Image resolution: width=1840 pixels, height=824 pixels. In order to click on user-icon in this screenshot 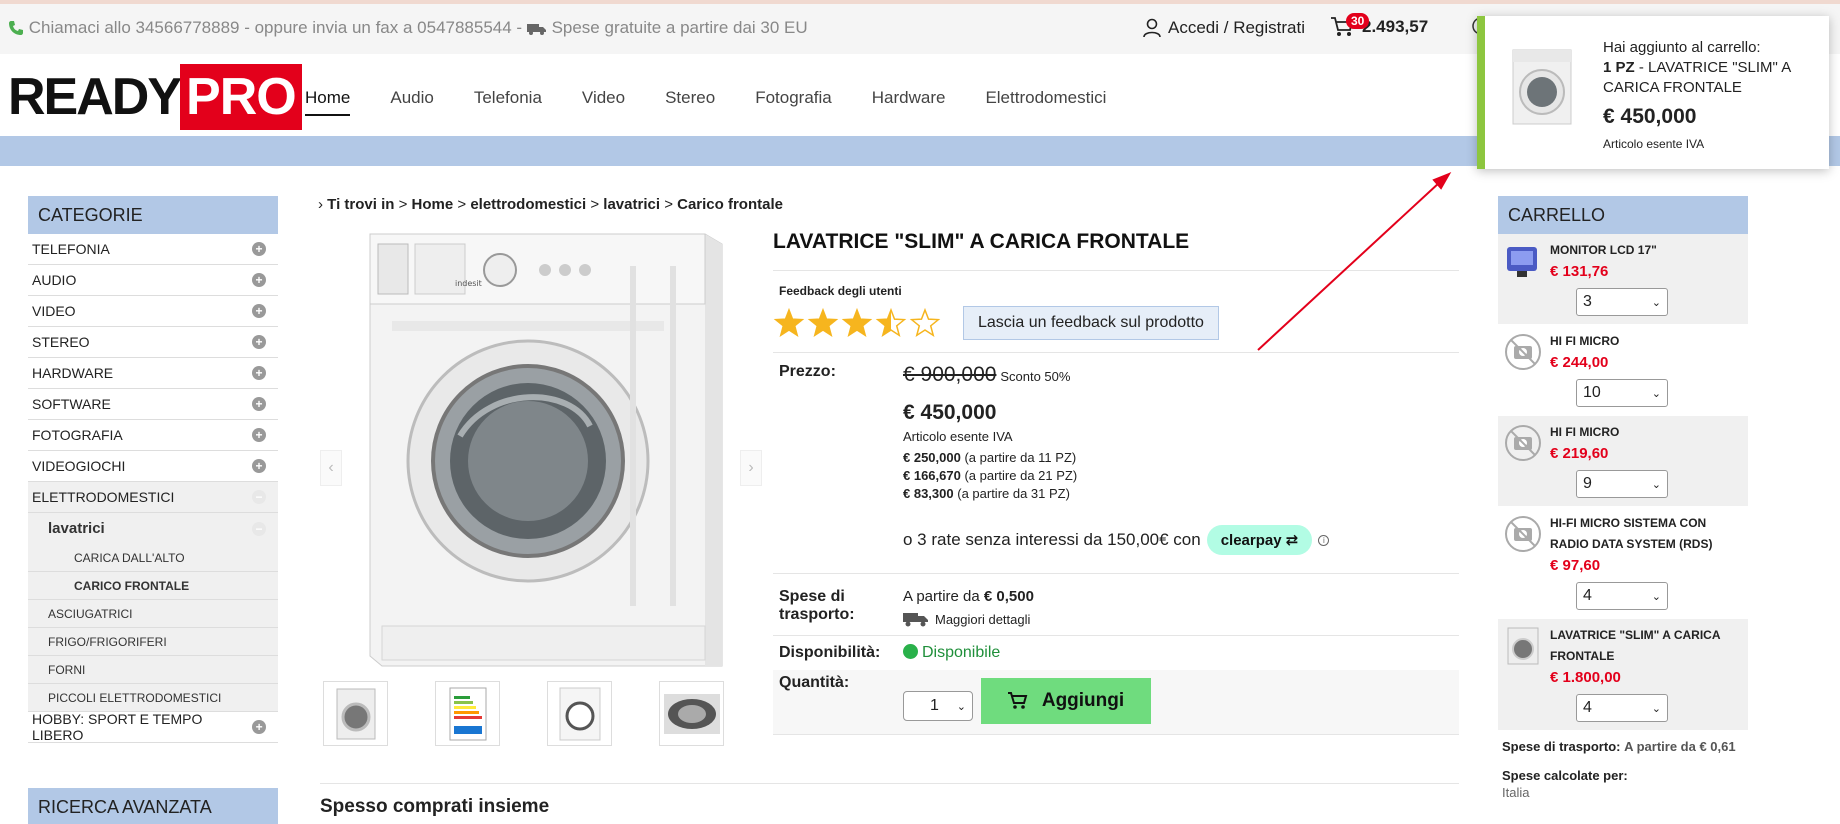, I will do `click(1152, 28)`.